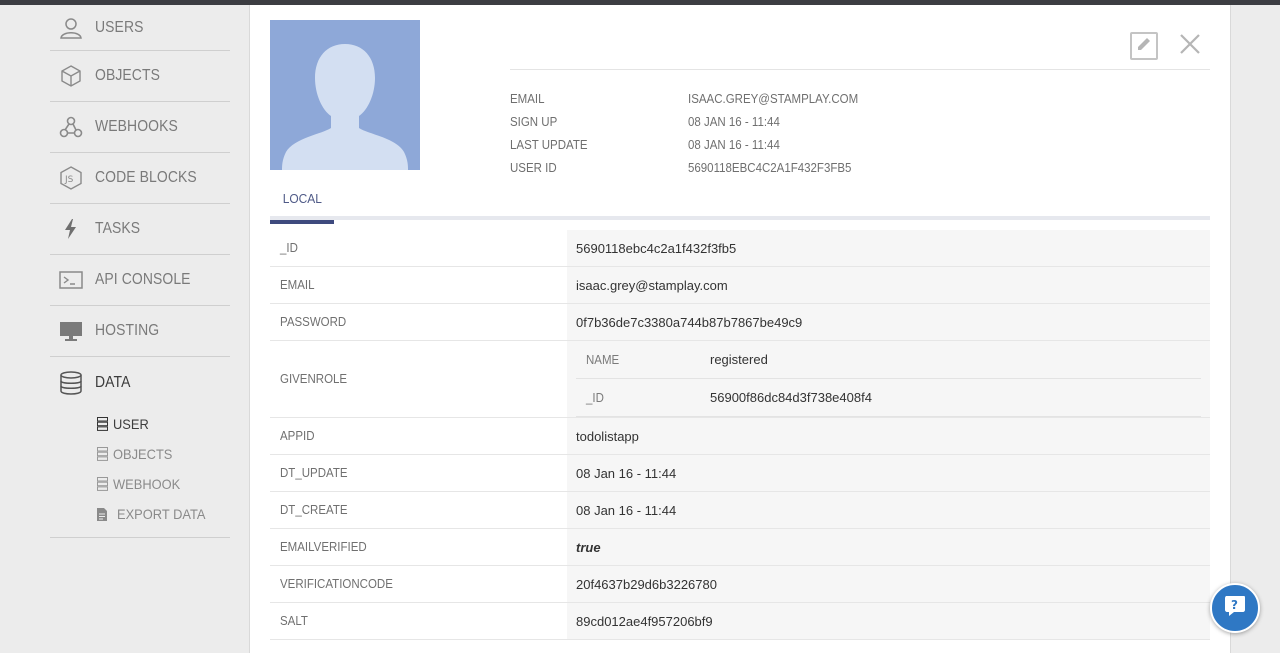 This screenshot has height=653, width=1280. I want to click on subnav-item-webhook: WEBHOOK, so click(140, 484).